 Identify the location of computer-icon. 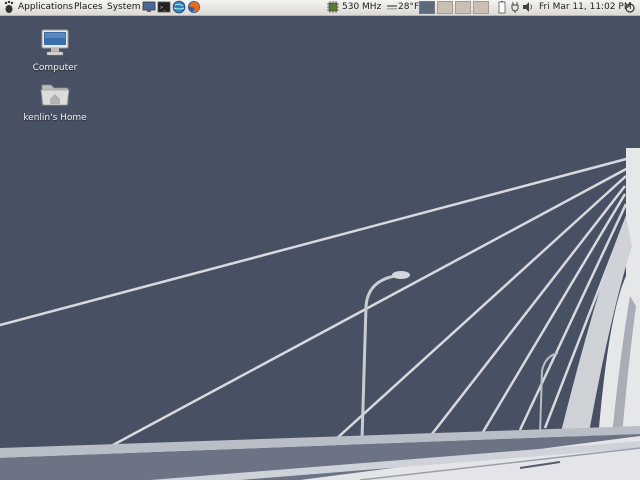
(55, 42).